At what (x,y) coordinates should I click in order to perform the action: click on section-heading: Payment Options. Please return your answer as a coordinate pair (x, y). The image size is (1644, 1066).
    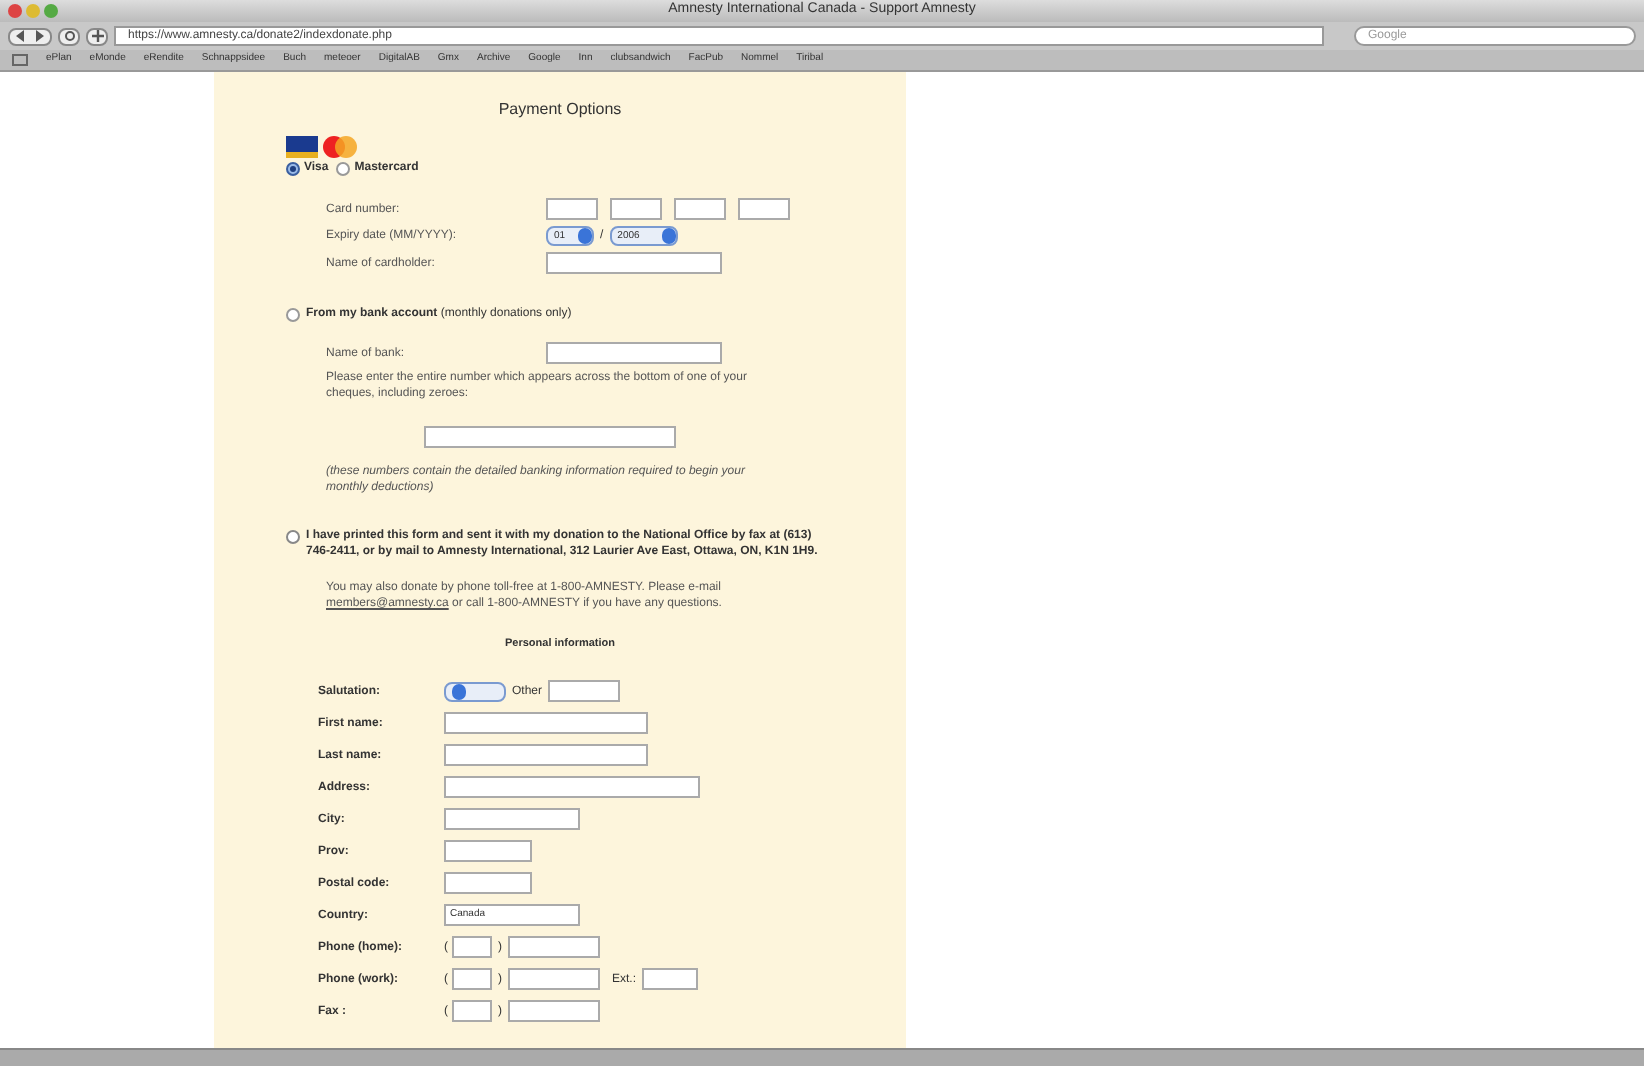
    Looking at the image, I should click on (560, 110).